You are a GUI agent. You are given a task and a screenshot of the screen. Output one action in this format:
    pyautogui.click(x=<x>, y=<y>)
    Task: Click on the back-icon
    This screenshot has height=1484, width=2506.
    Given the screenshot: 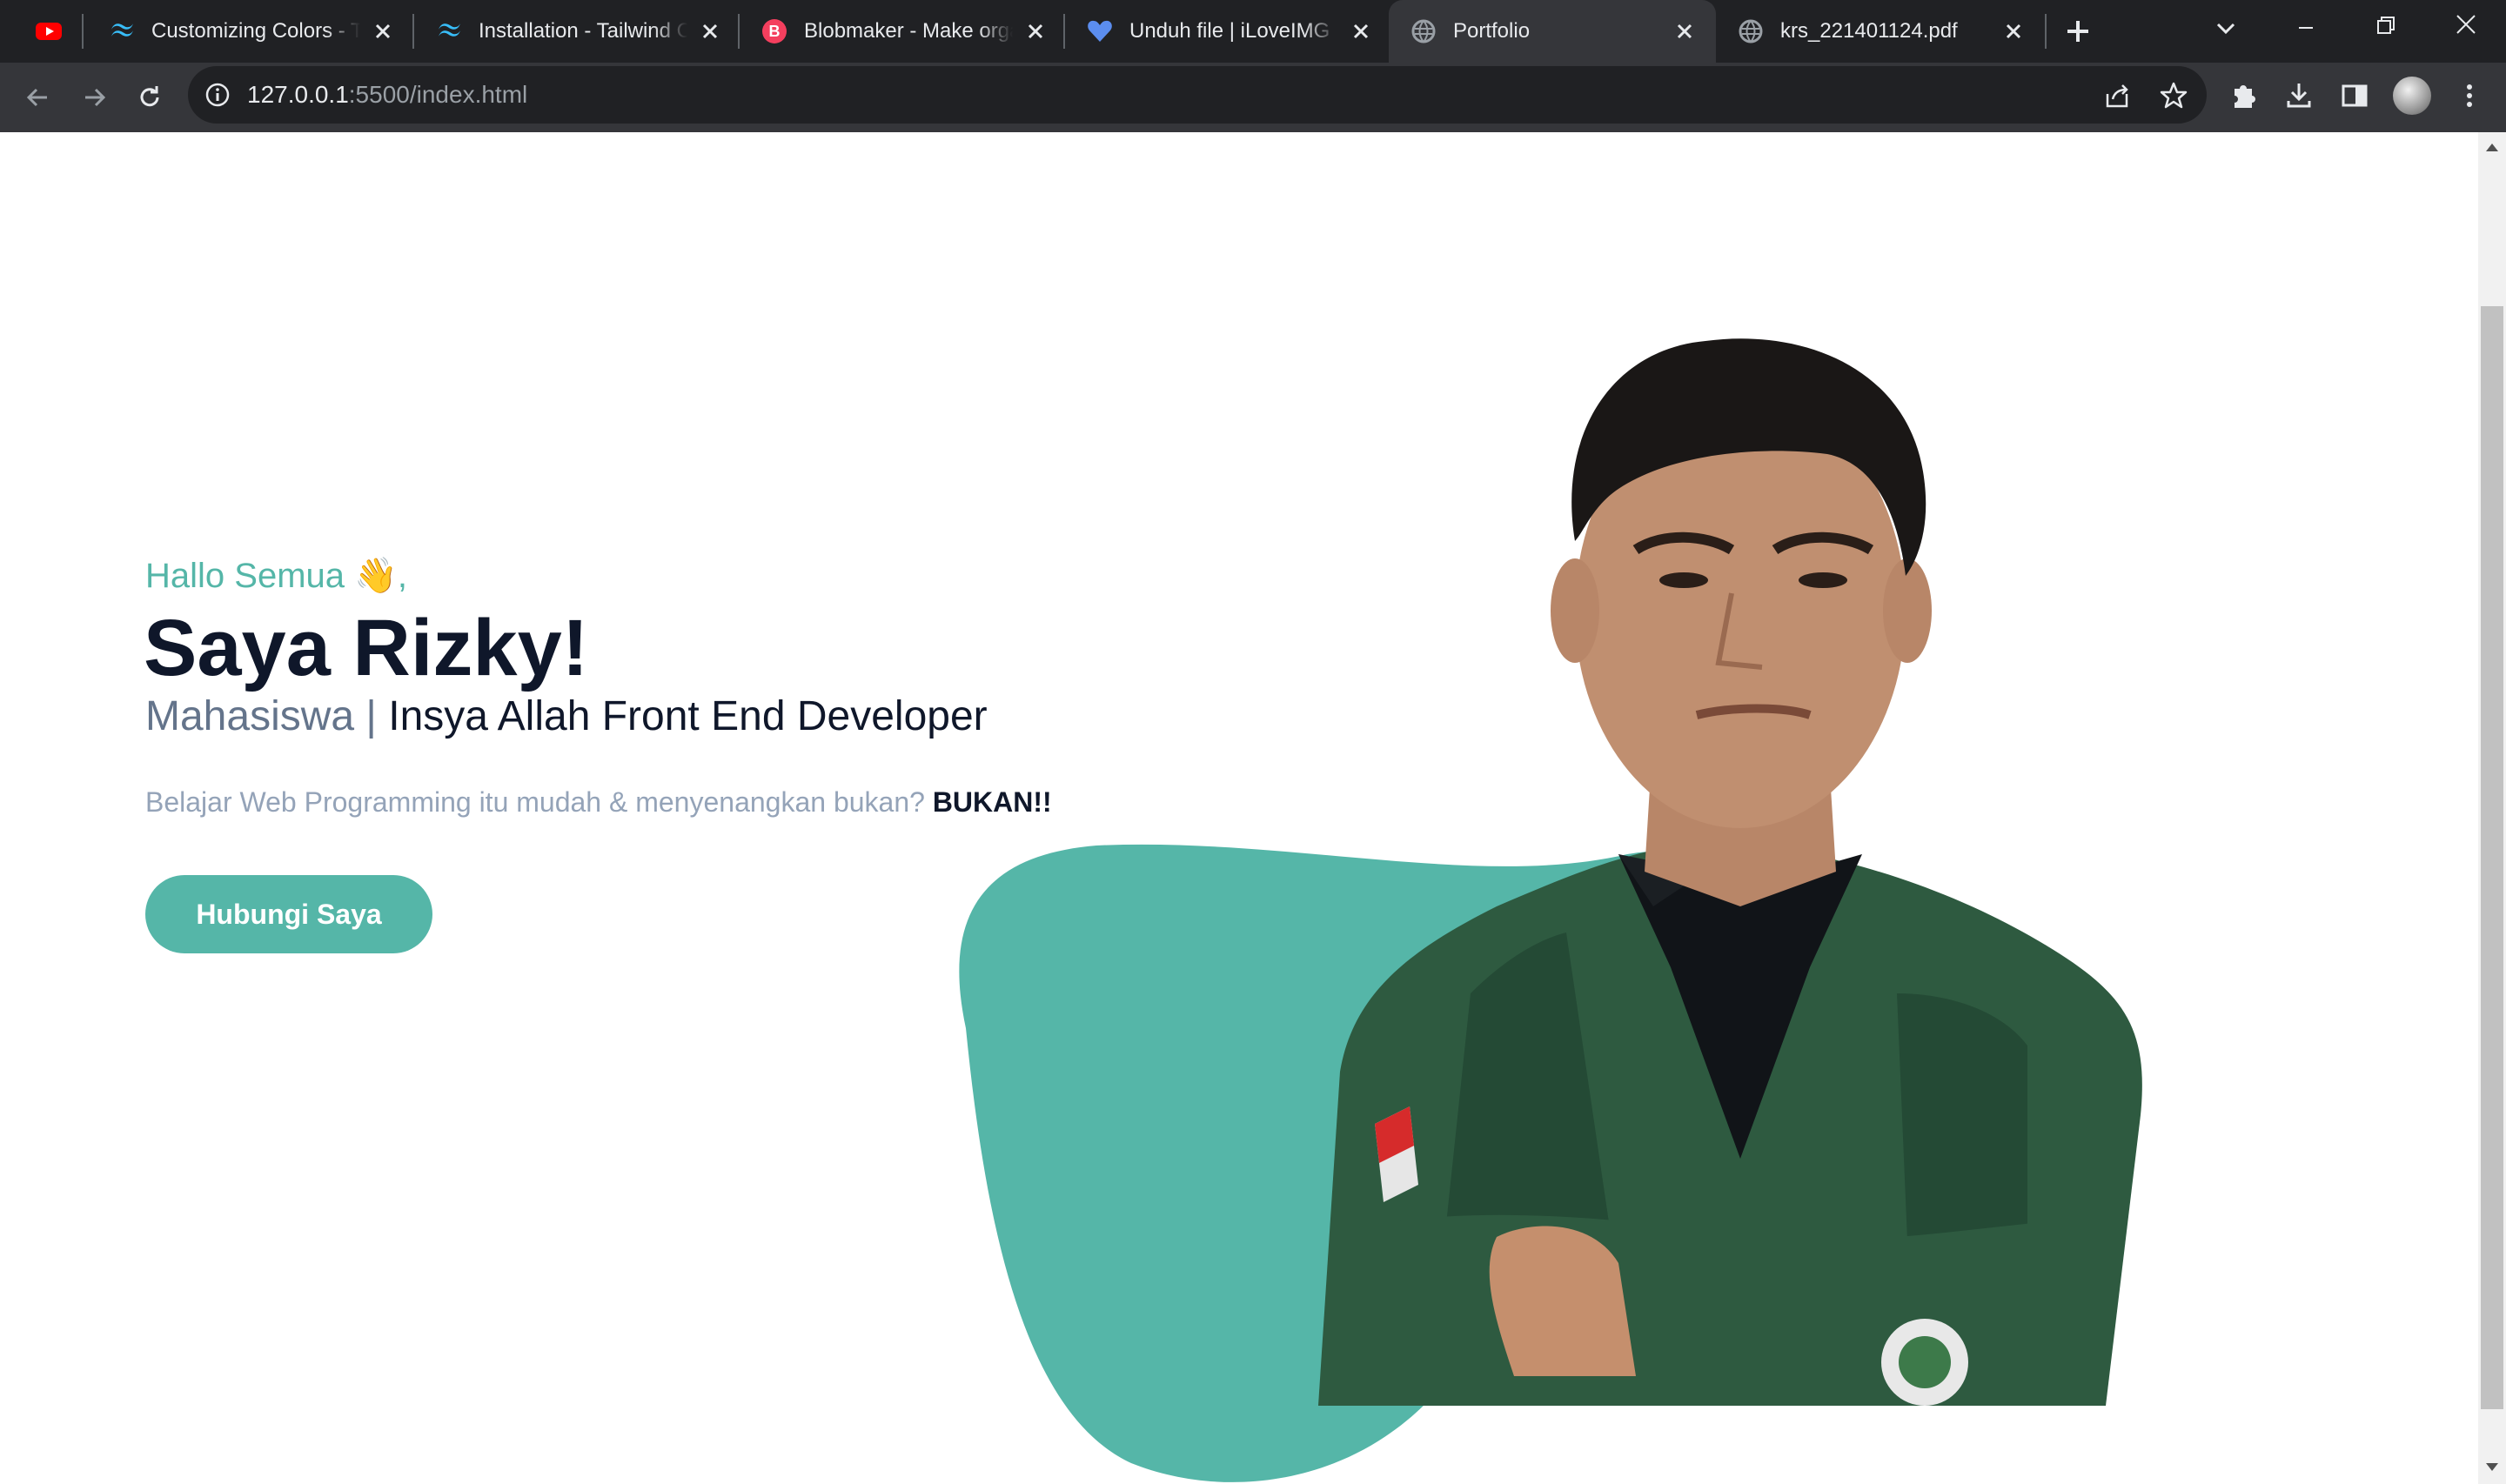 What is the action you would take?
    pyautogui.click(x=38, y=98)
    